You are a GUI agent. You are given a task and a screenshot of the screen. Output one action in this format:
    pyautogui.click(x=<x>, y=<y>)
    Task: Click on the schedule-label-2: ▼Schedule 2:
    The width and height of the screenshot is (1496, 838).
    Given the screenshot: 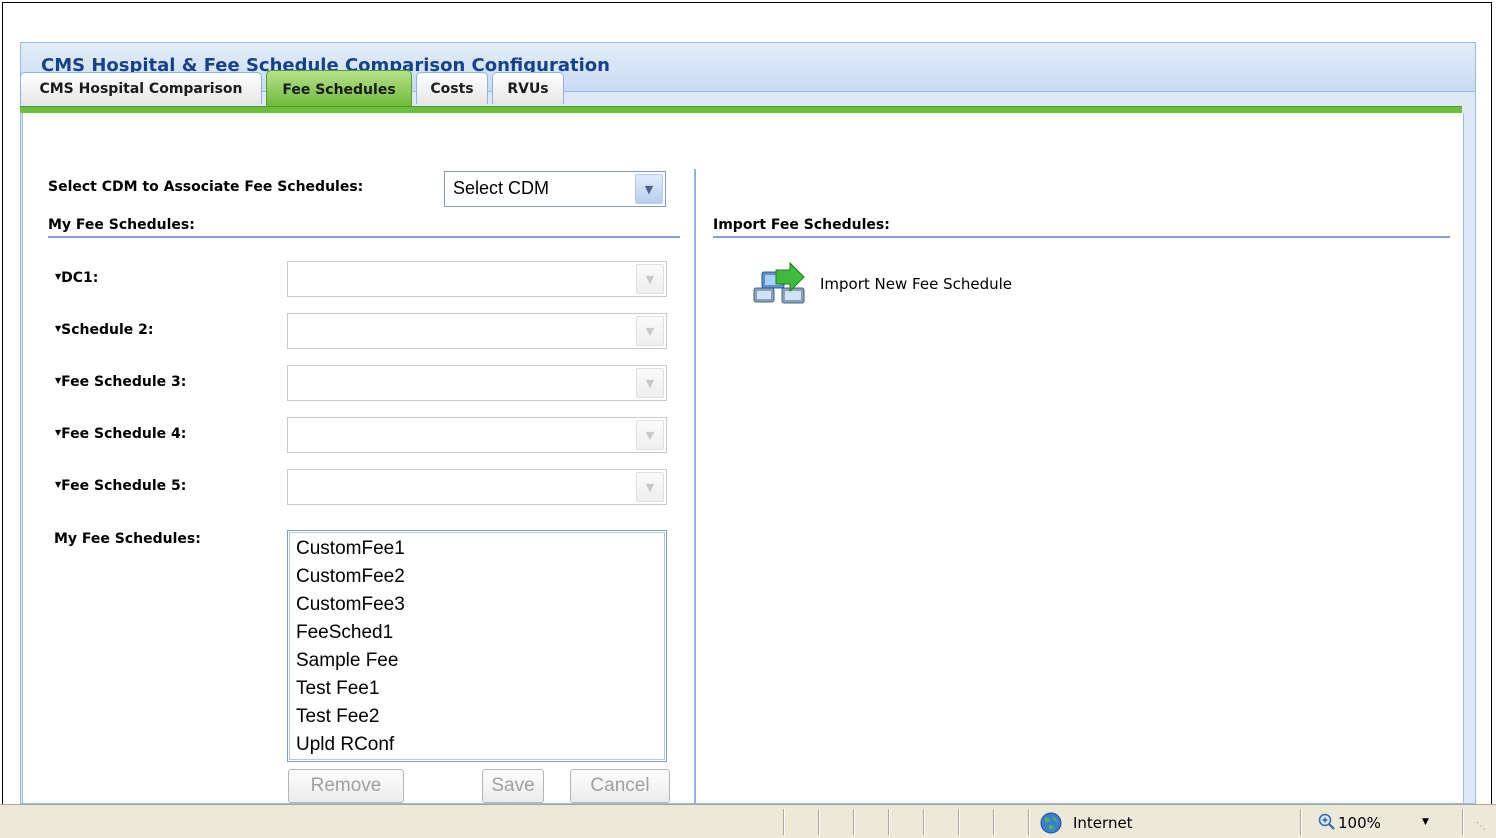 What is the action you would take?
    pyautogui.click(x=104, y=330)
    